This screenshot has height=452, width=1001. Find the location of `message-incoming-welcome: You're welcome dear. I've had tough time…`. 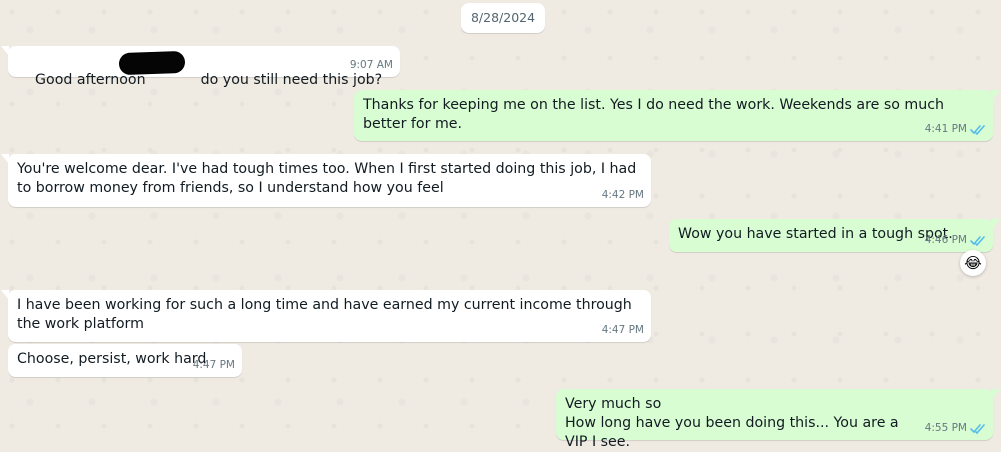

message-incoming-welcome: You're welcome dear. I've had tough time… is located at coordinates (326, 180).